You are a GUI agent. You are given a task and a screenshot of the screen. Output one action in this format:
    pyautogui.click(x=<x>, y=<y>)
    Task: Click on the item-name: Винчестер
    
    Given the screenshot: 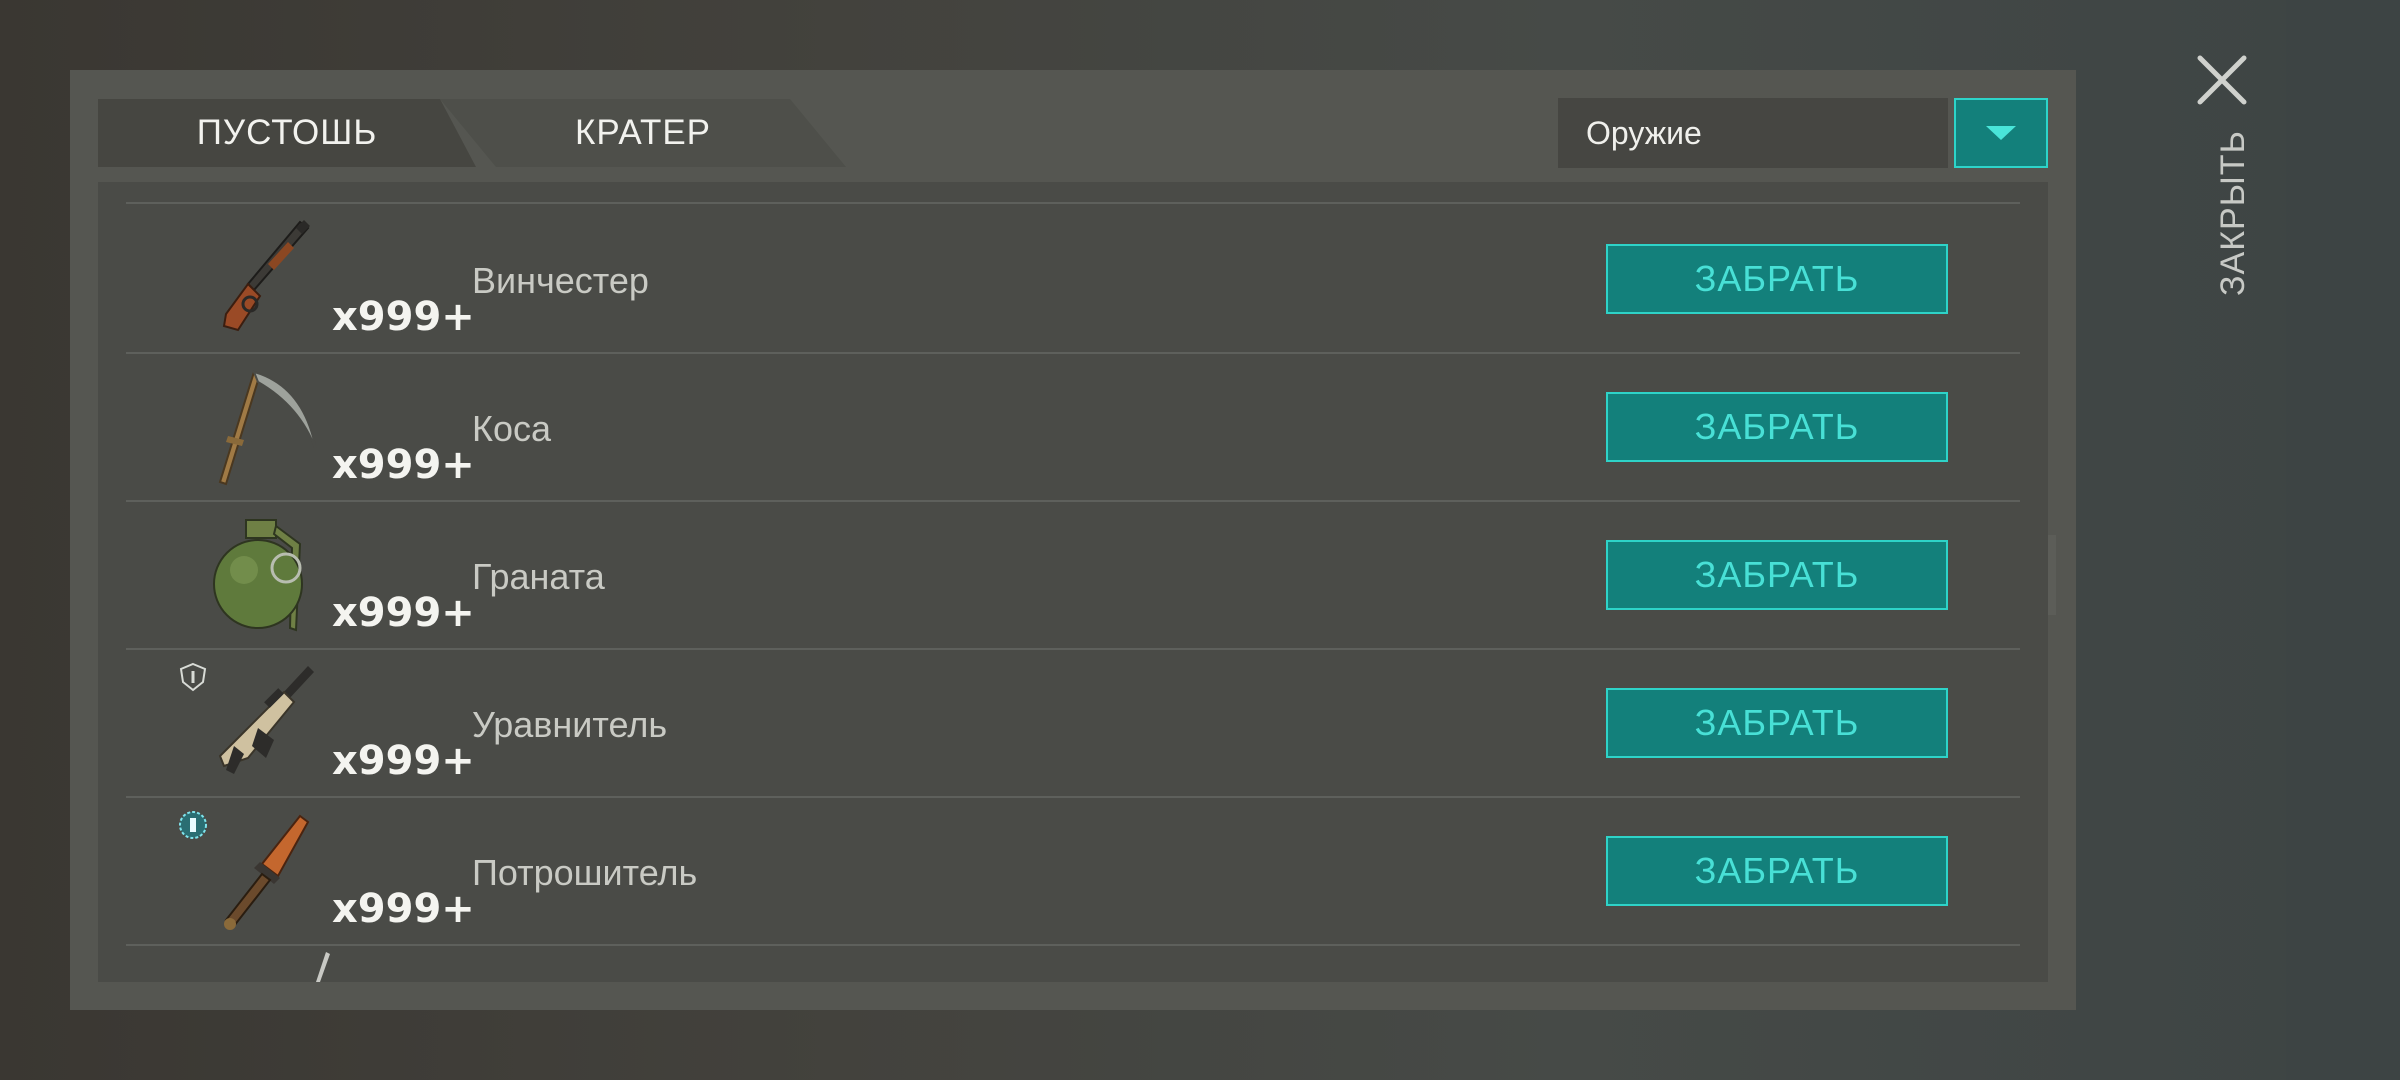 What is the action you would take?
    pyautogui.click(x=560, y=280)
    